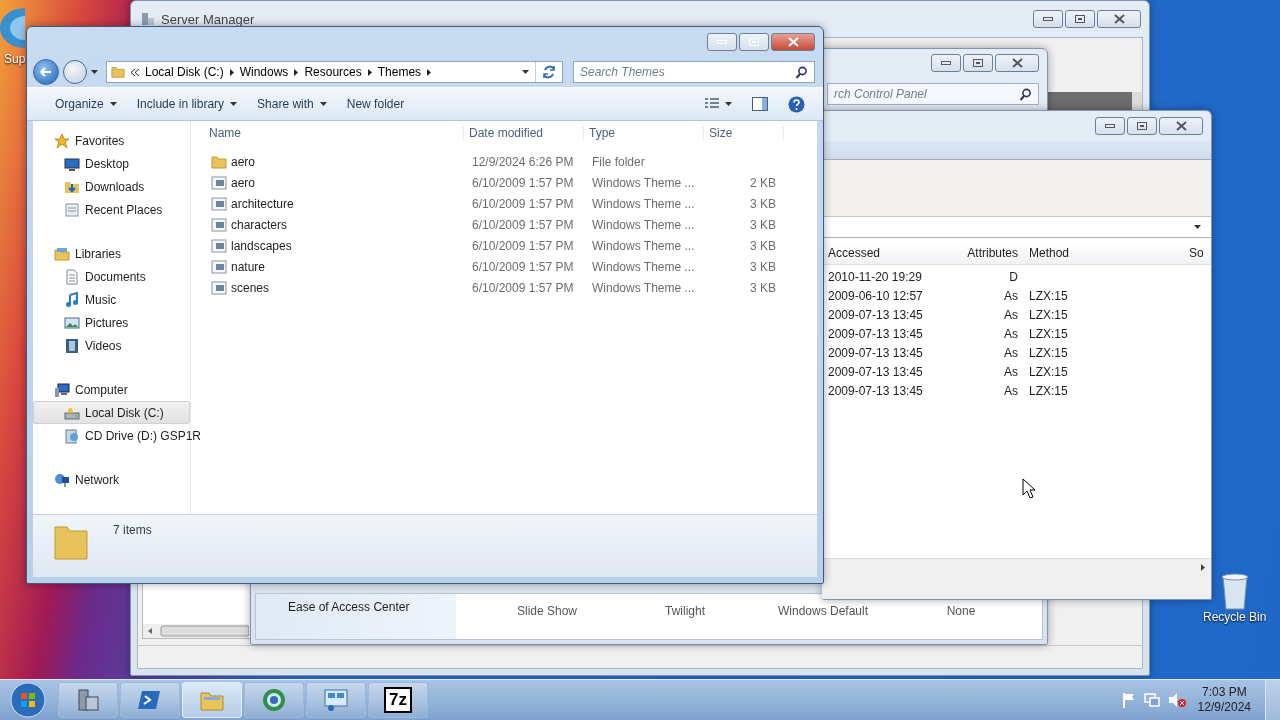 The image size is (1280, 720). I want to click on address-bar: Local Disk (C:) Windows Resources Themes, so click(334, 72).